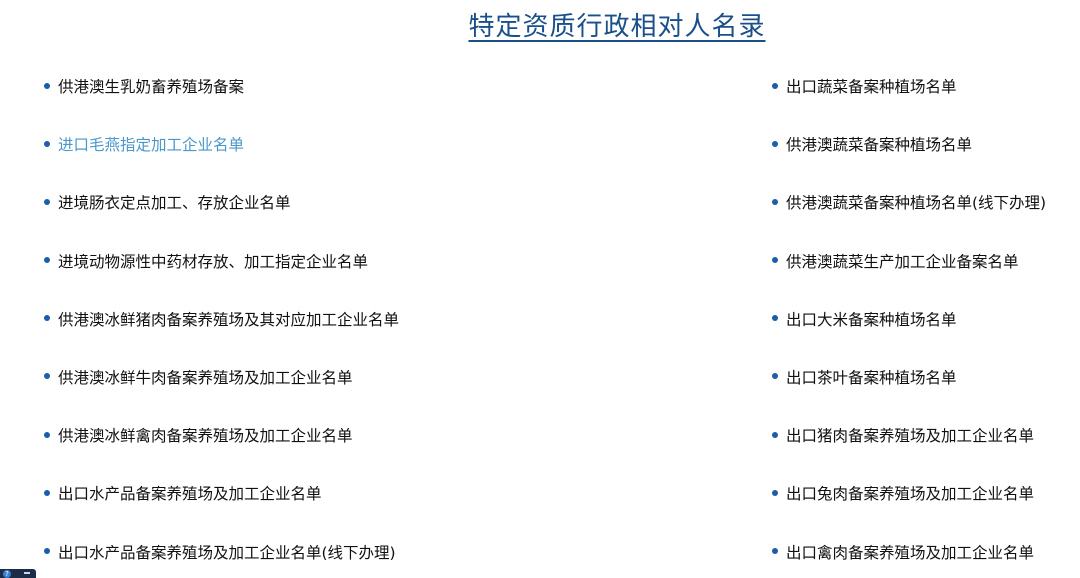  What do you see at coordinates (205, 436) in the screenshot?
I see `list-item-label: 供港澳冰鲜禽肉备案养殖场及加工企业名单` at bounding box center [205, 436].